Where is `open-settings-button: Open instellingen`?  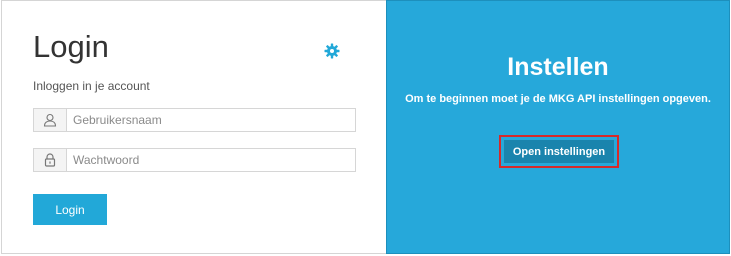 open-settings-button: Open instellingen is located at coordinates (559, 151).